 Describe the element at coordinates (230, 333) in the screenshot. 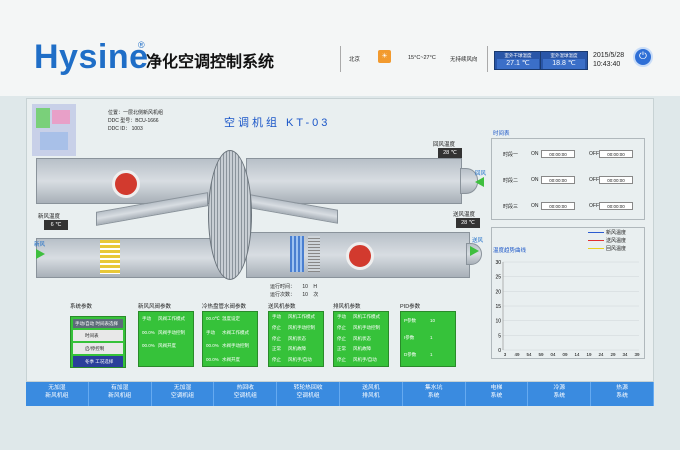

I see `param-row: 手动 水阀工作模式` at that location.